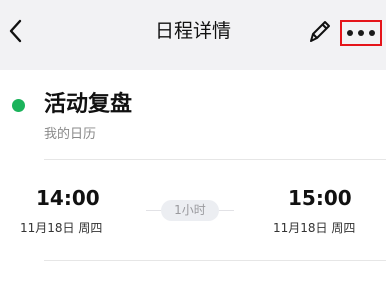  What do you see at coordinates (190, 210) in the screenshot?
I see `duration-badge: 1小时` at bounding box center [190, 210].